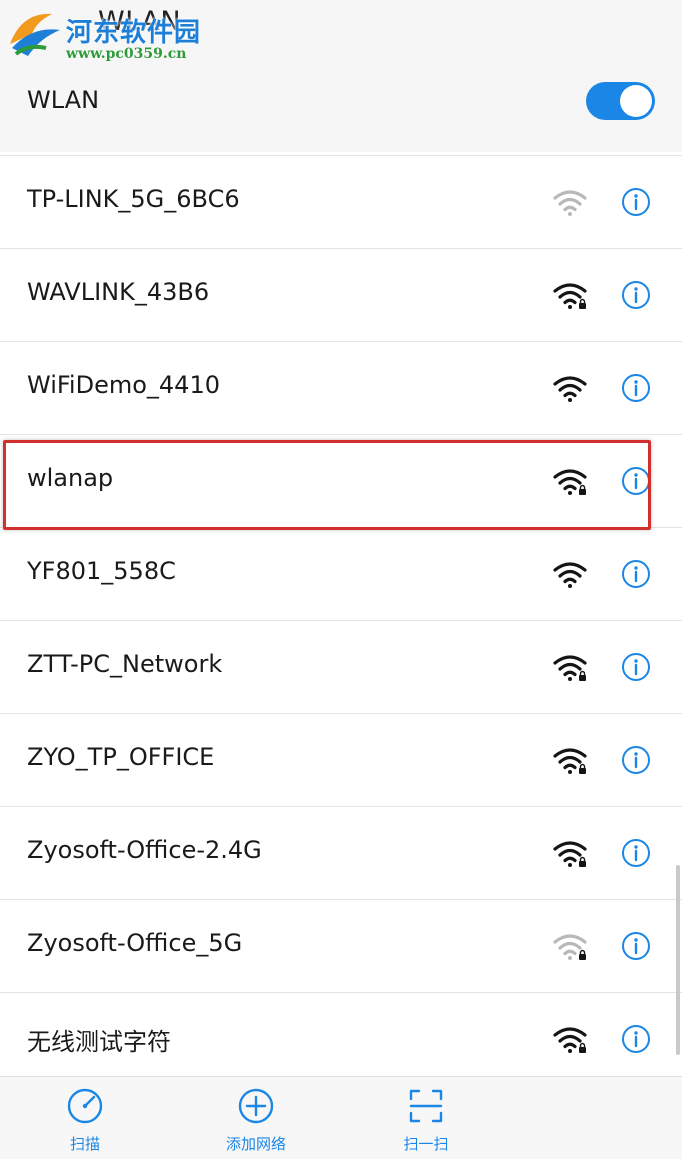 This screenshot has width=682, height=1159. I want to click on network-ssid: WiFiDemo_4410, so click(123, 385).